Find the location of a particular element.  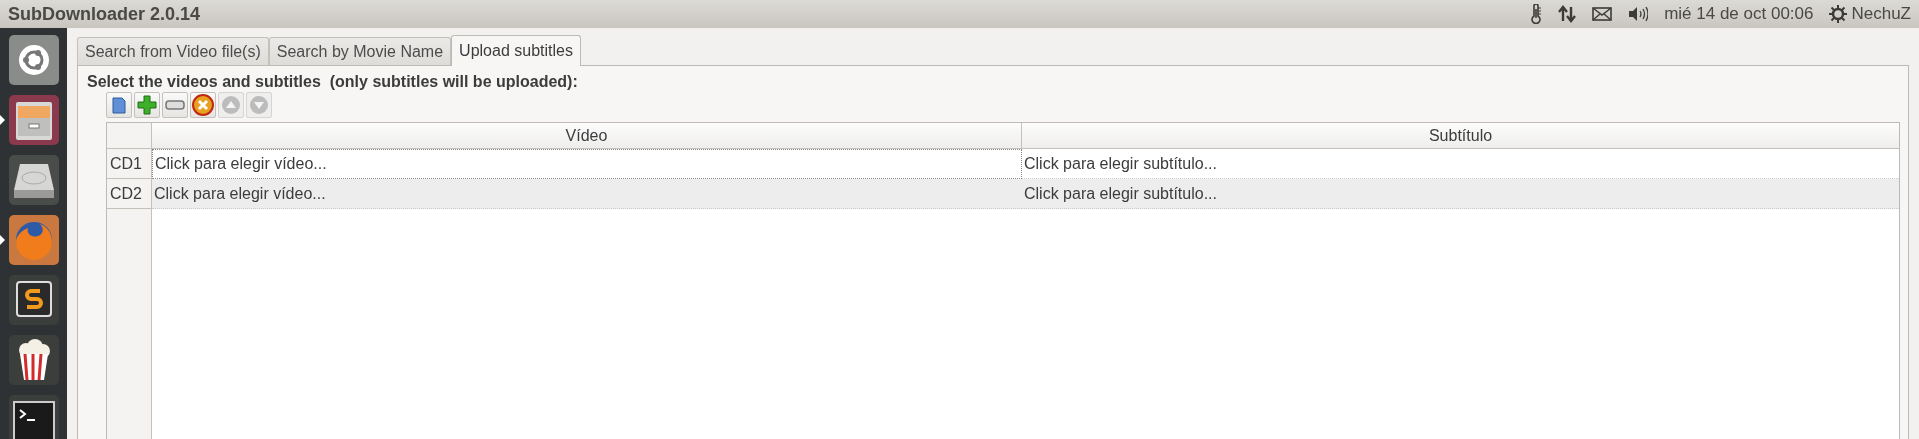

tab: Search by Movie Name is located at coordinates (360, 51).